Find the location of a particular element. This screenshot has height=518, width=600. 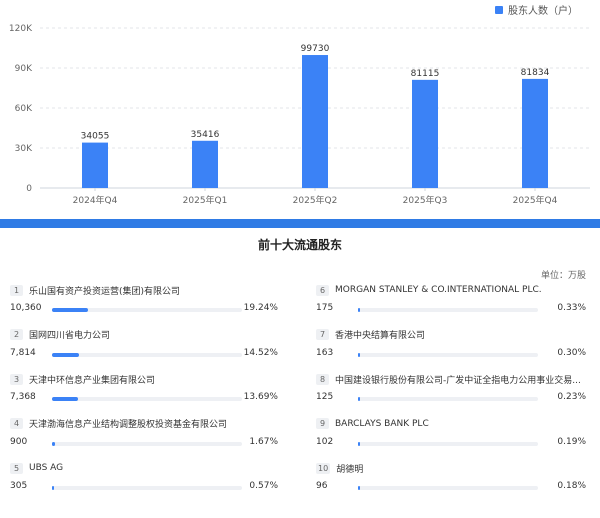

rank-badge: 2 is located at coordinates (16, 334).